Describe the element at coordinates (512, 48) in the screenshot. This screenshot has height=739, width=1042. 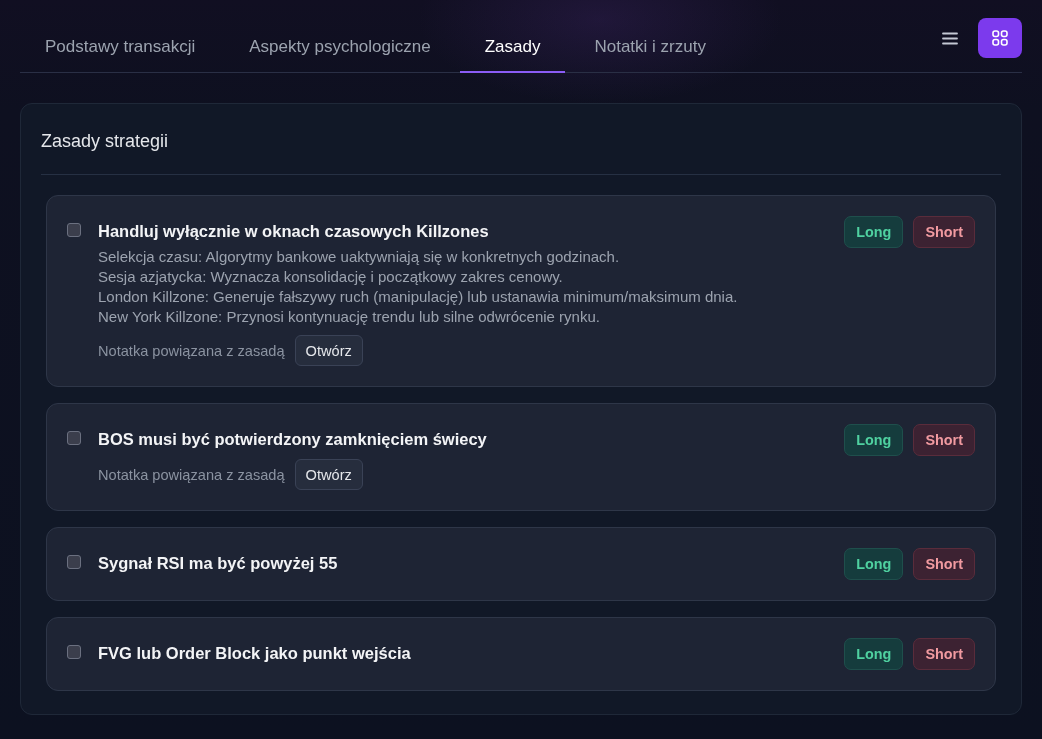
I see `tab: Zasady` at that location.